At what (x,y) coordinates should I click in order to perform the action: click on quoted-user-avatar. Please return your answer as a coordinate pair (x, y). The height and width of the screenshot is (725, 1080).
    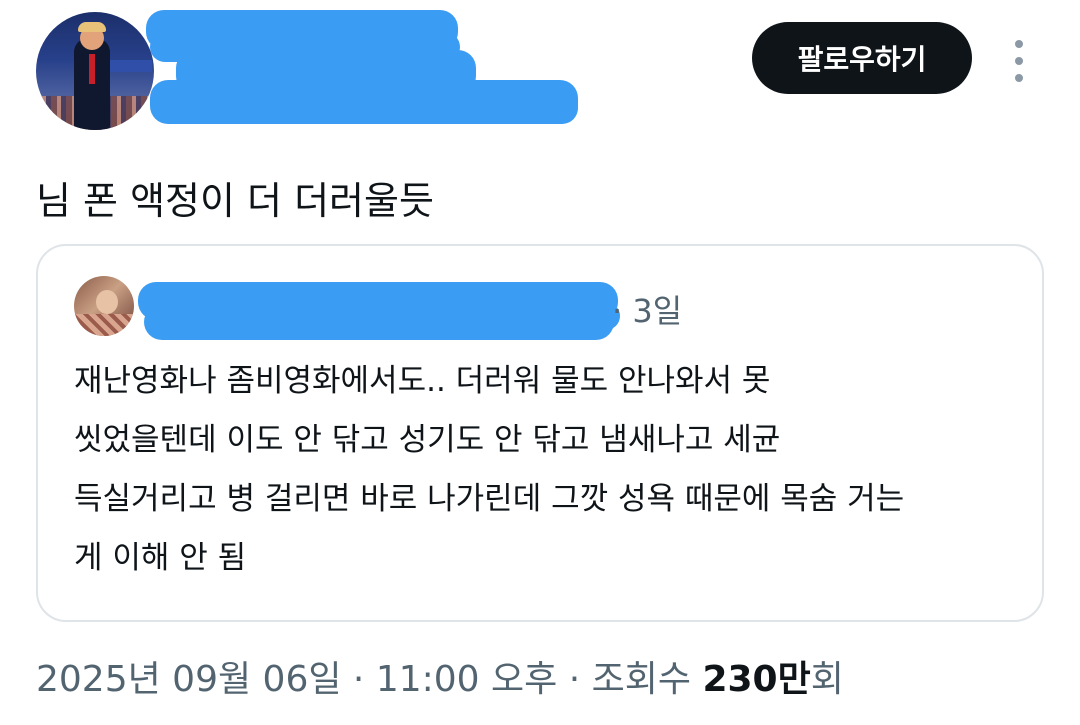
    Looking at the image, I should click on (104, 306).